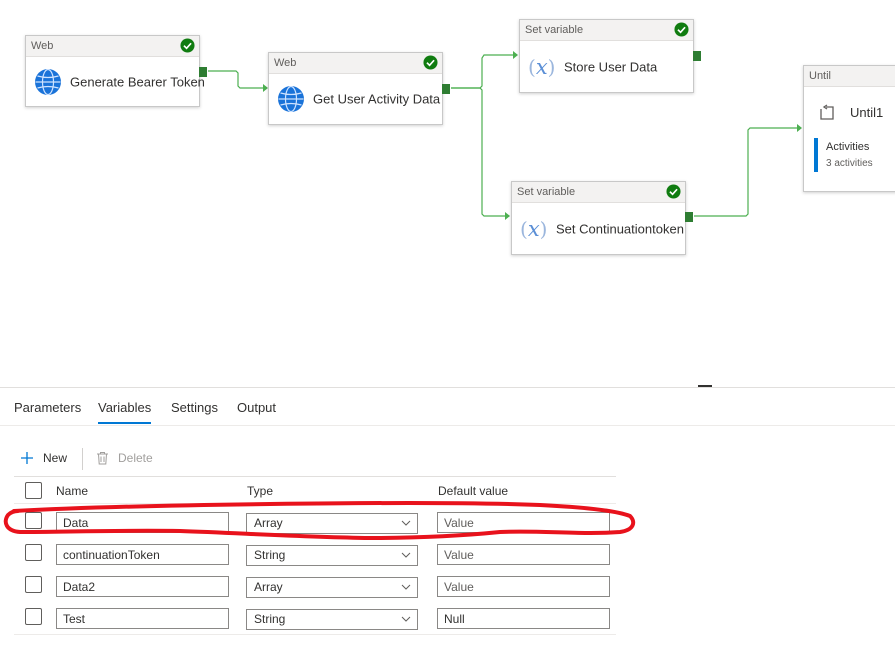 The width and height of the screenshot is (895, 668). Describe the element at coordinates (610, 56) in the screenshot. I see `activity-store-user-data: Set variable (x) Store User Data` at that location.